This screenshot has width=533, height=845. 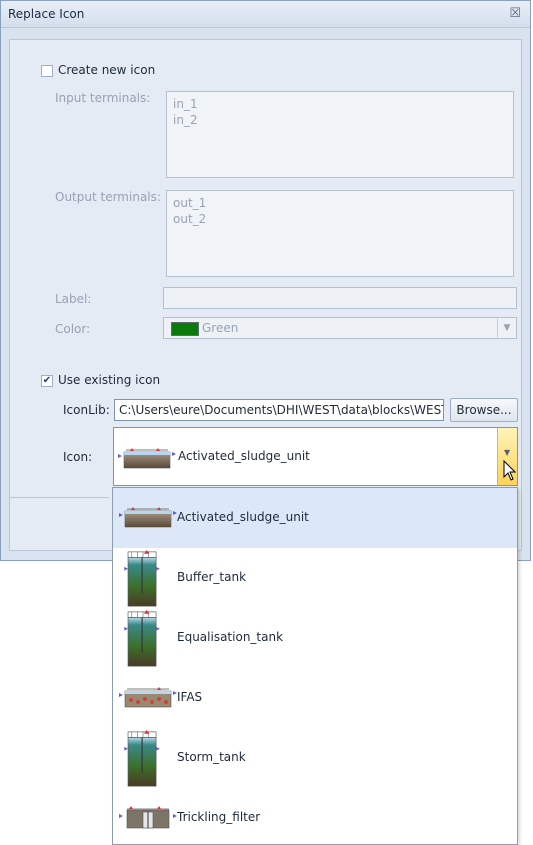 What do you see at coordinates (315, 578) in the screenshot?
I see `list-item-buffer-tank: Buffer_tank` at bounding box center [315, 578].